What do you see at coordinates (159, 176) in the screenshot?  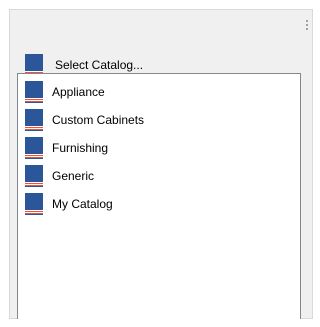 I see `catalog-item-generic: Generic` at bounding box center [159, 176].